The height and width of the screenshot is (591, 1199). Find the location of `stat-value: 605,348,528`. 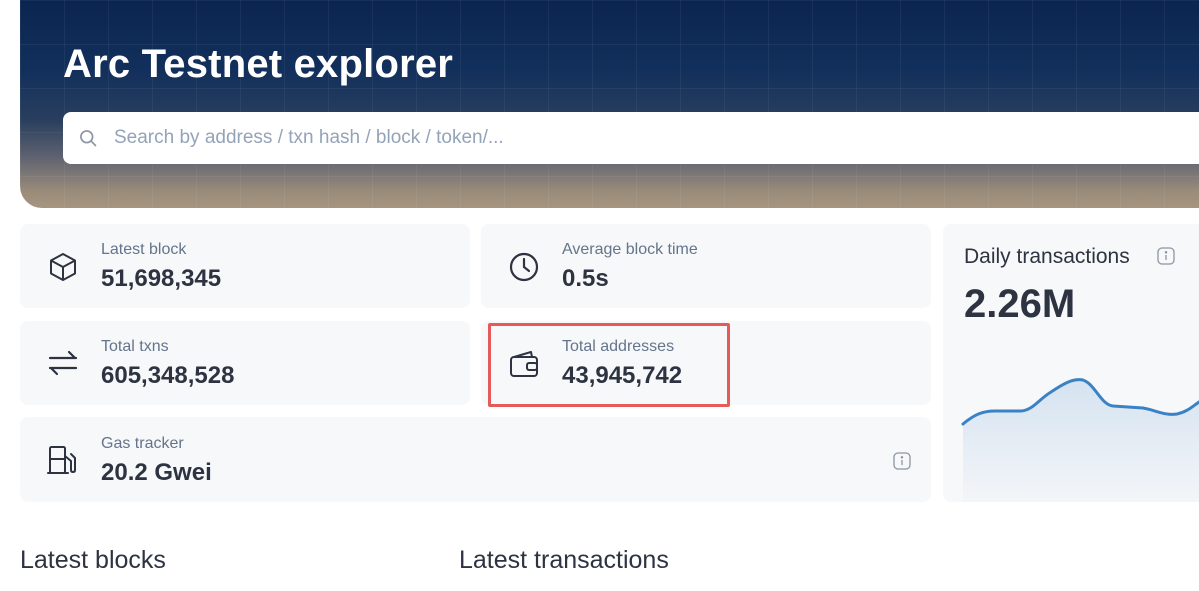

stat-value: 605,348,528 is located at coordinates (168, 375).